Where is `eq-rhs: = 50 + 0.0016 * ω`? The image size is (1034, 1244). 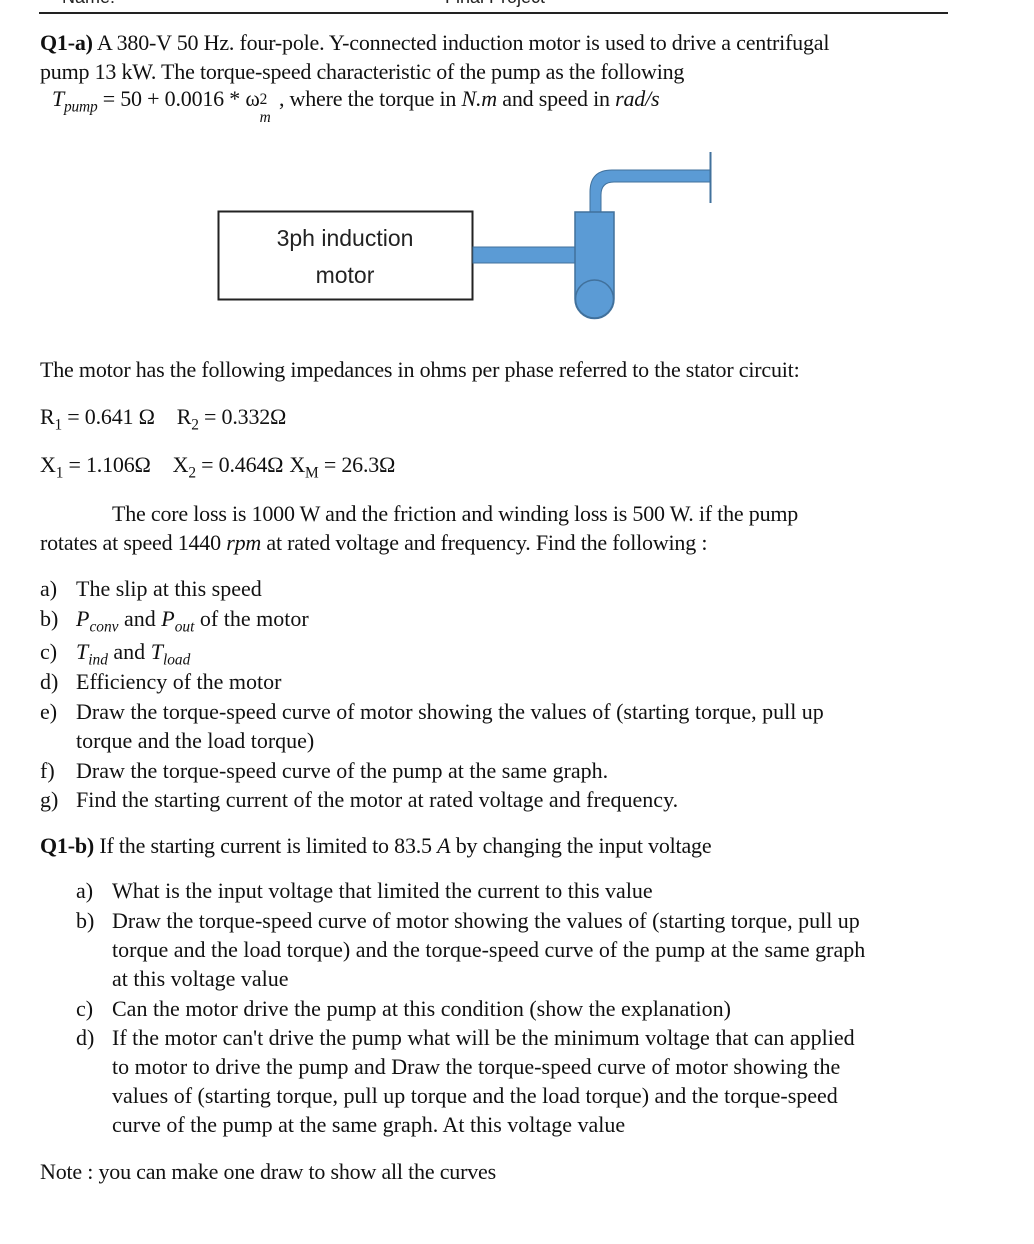 eq-rhs: = 50 + 0.0016 * ω is located at coordinates (178, 98).